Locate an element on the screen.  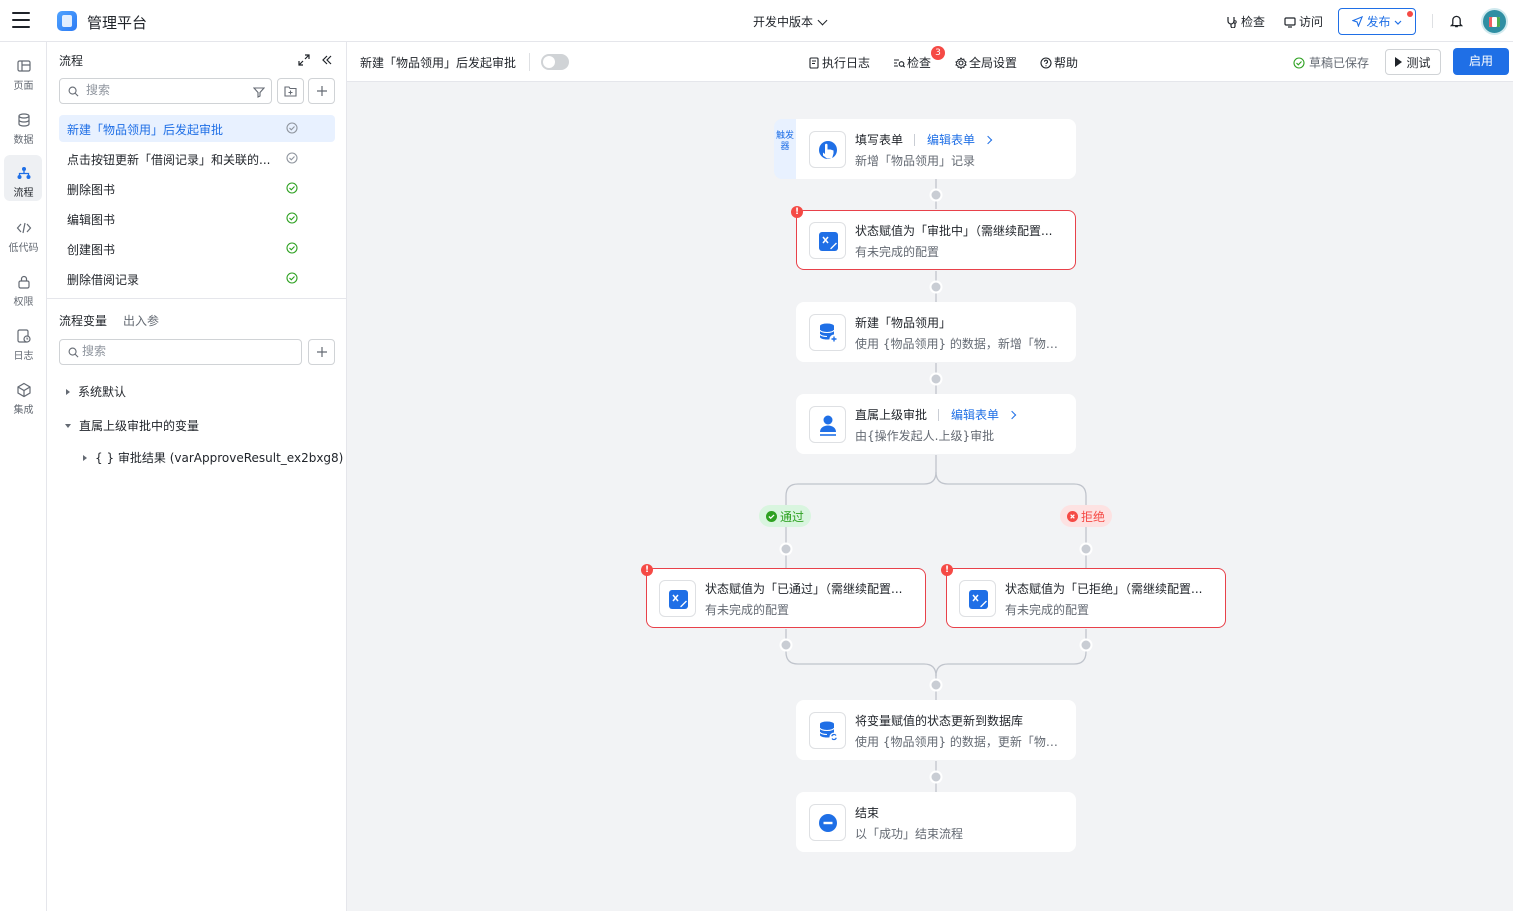
flow-search is located at coordinates (165, 91).